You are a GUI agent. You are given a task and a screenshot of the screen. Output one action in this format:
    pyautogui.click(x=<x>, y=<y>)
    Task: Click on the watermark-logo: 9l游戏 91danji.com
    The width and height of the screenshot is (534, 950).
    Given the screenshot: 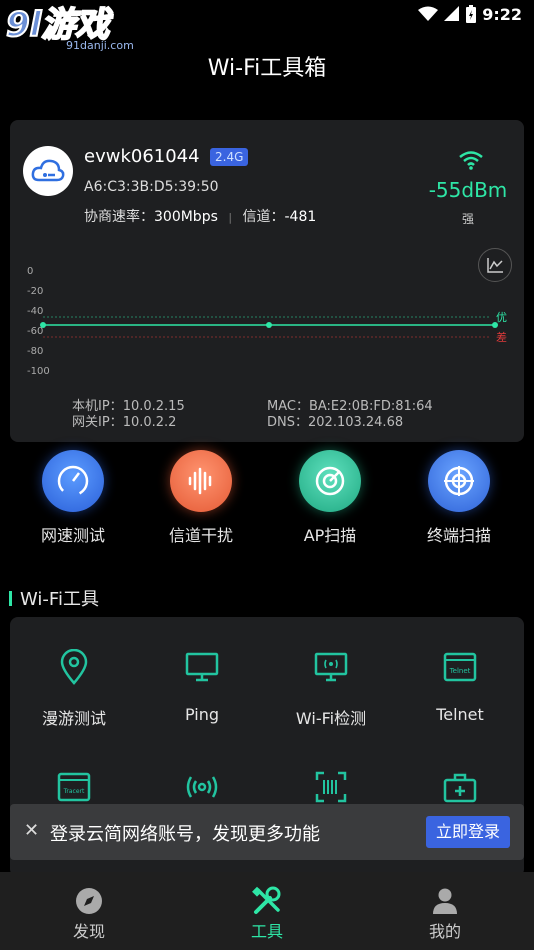 What is the action you would take?
    pyautogui.click(x=69, y=28)
    